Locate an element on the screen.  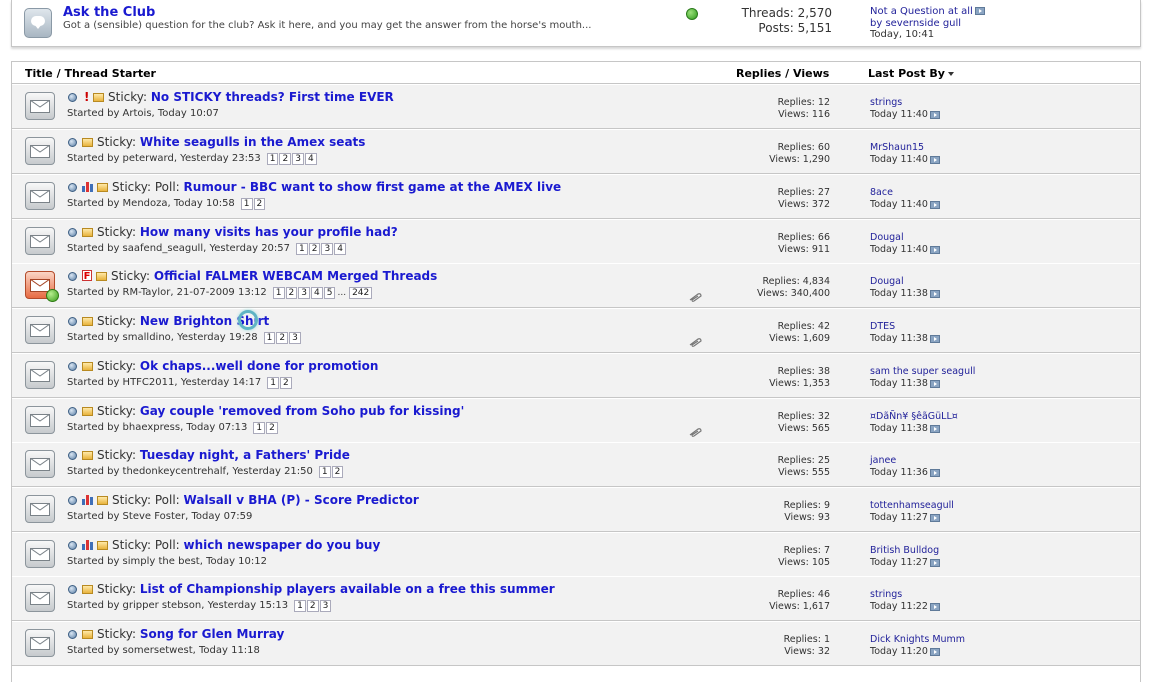
thread-title-link: White seagulls in the Amex seats is located at coordinates (253, 142).